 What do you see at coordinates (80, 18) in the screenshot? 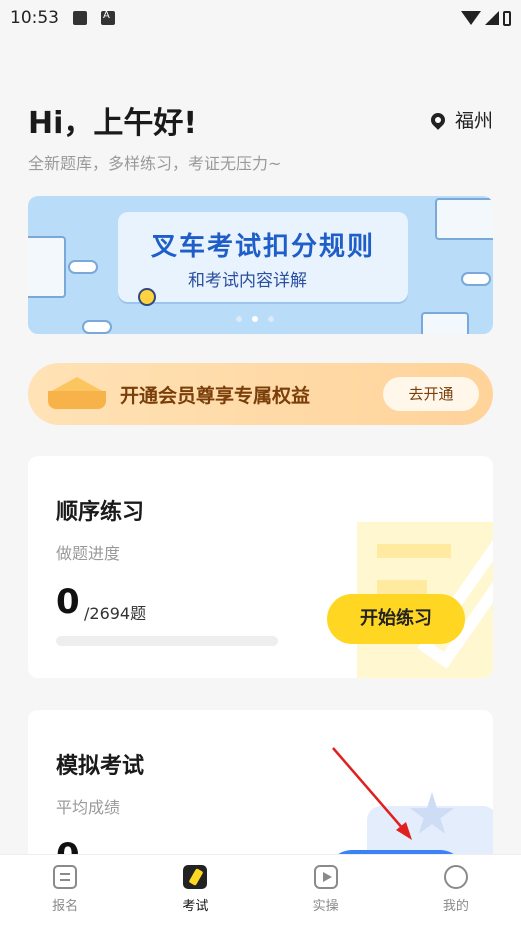
I see `image-icon` at bounding box center [80, 18].